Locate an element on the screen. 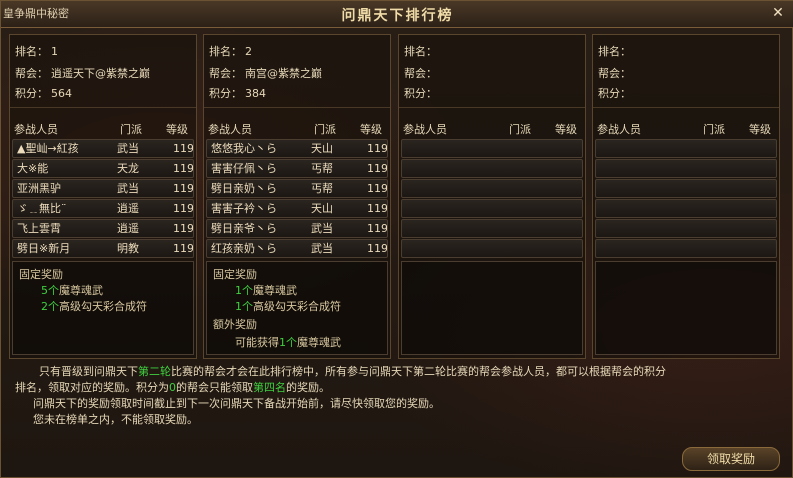 The width and height of the screenshot is (793, 478). score-value: 384 is located at coordinates (255, 93).